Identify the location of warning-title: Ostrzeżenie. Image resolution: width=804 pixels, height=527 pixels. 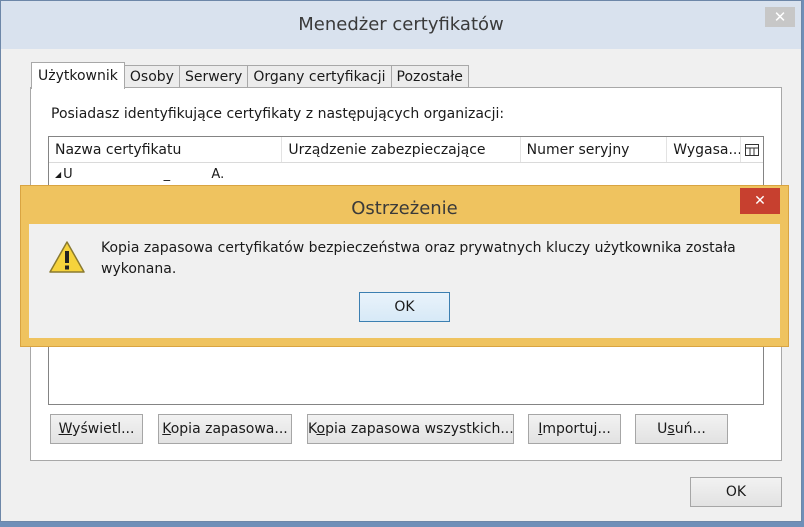
(404, 208).